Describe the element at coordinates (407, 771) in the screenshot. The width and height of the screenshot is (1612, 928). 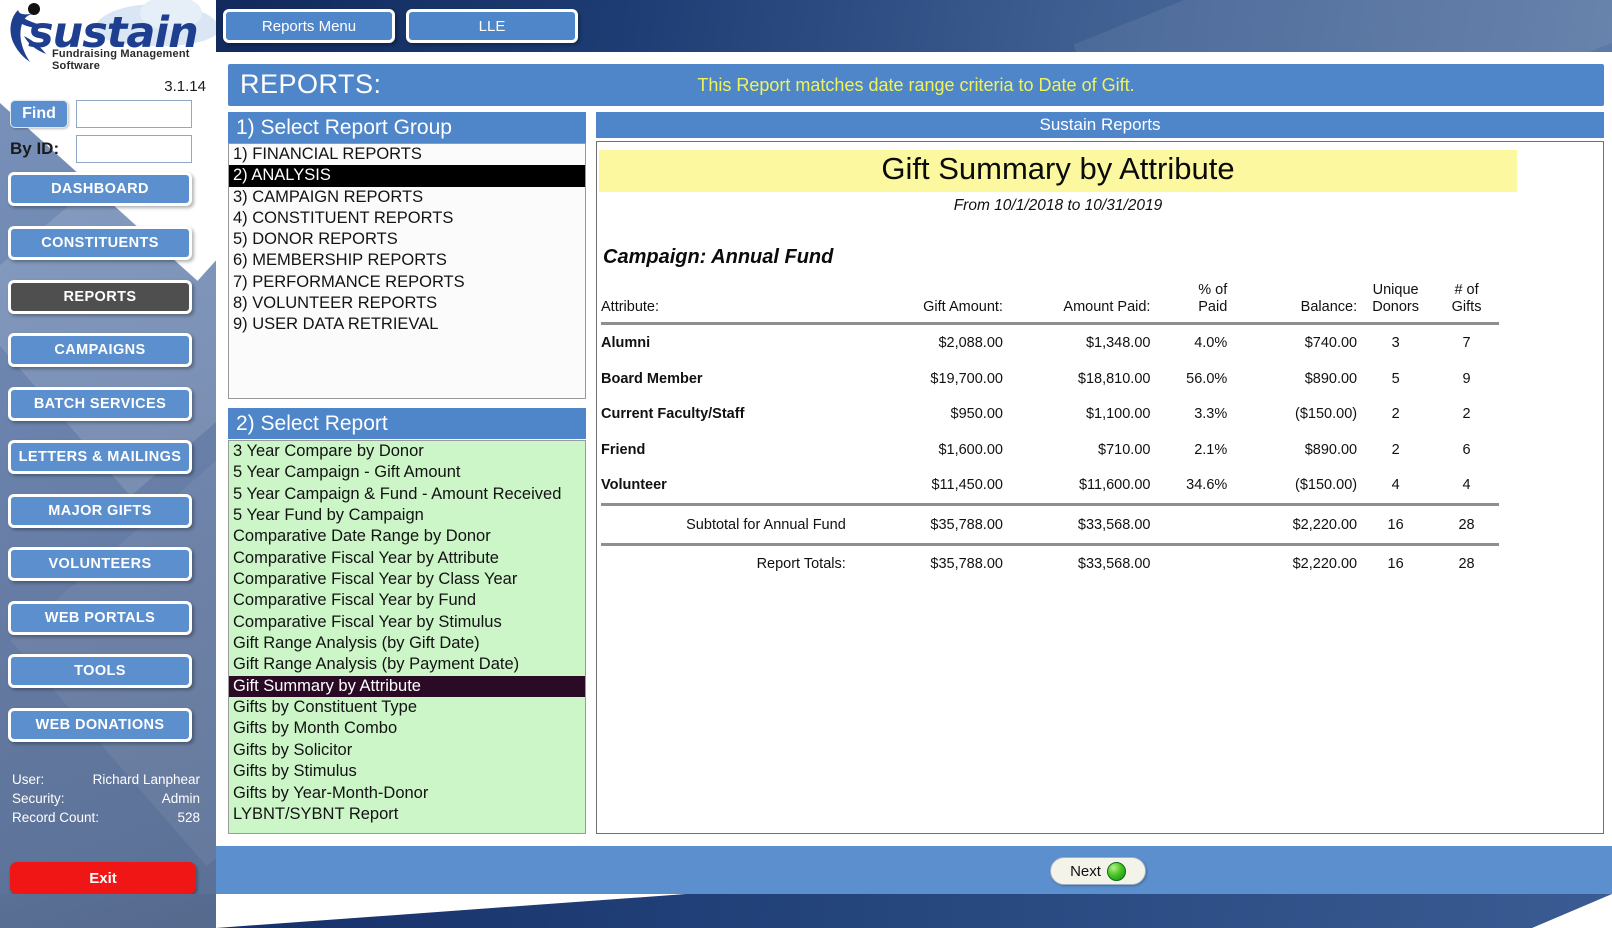
I see `list-item: Gifts by Stimulus` at that location.